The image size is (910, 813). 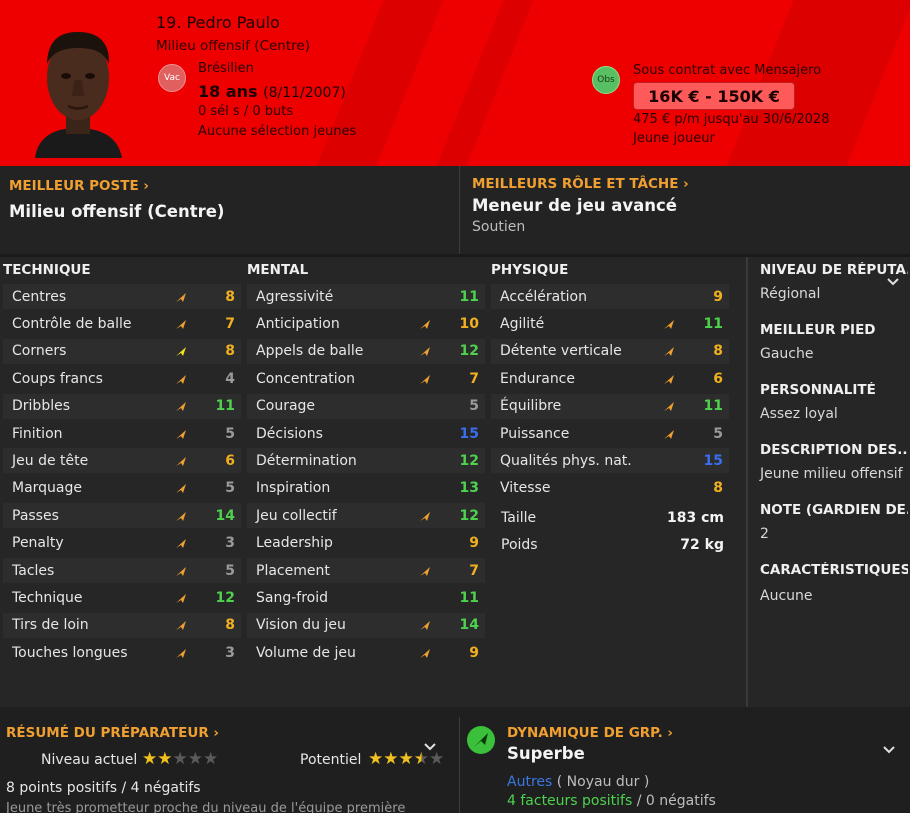 I want to click on attribute-row: Jeu de tête 6, so click(x=122, y=461).